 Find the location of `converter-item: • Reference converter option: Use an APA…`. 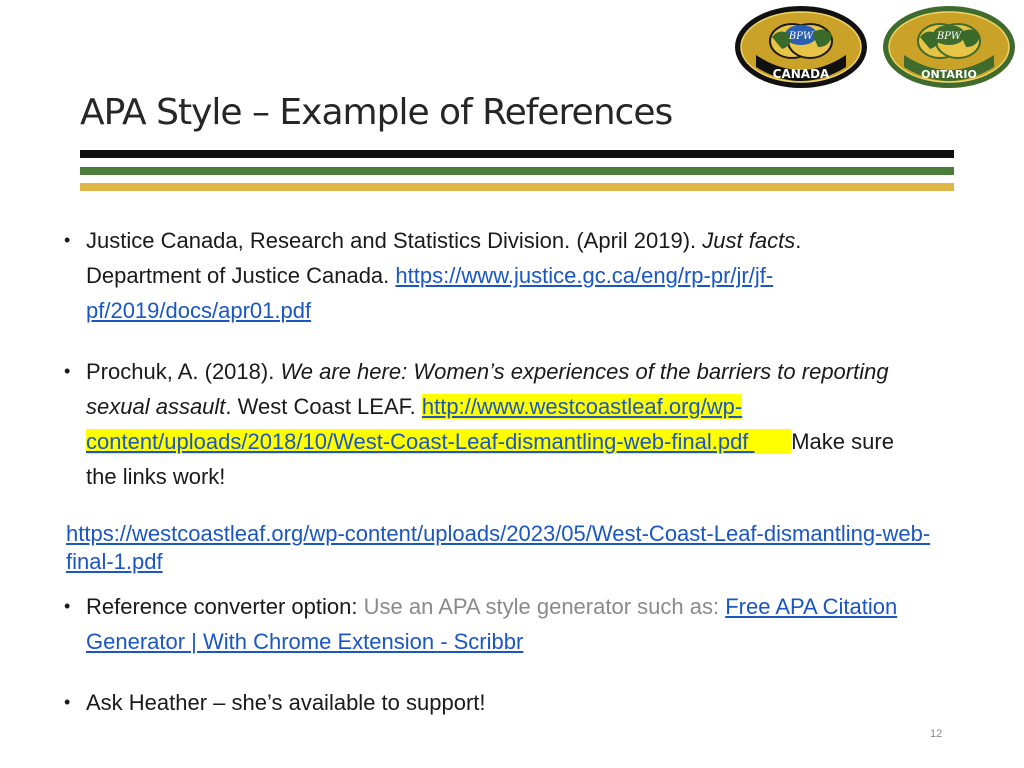

converter-item: • Reference converter option: Use an APA… is located at coordinates (482, 624).